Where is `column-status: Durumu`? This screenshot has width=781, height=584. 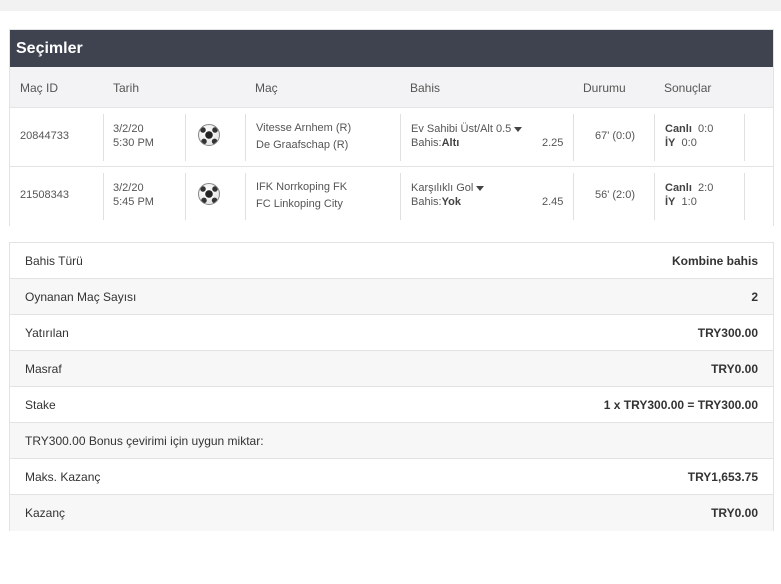 column-status: Durumu is located at coordinates (604, 88).